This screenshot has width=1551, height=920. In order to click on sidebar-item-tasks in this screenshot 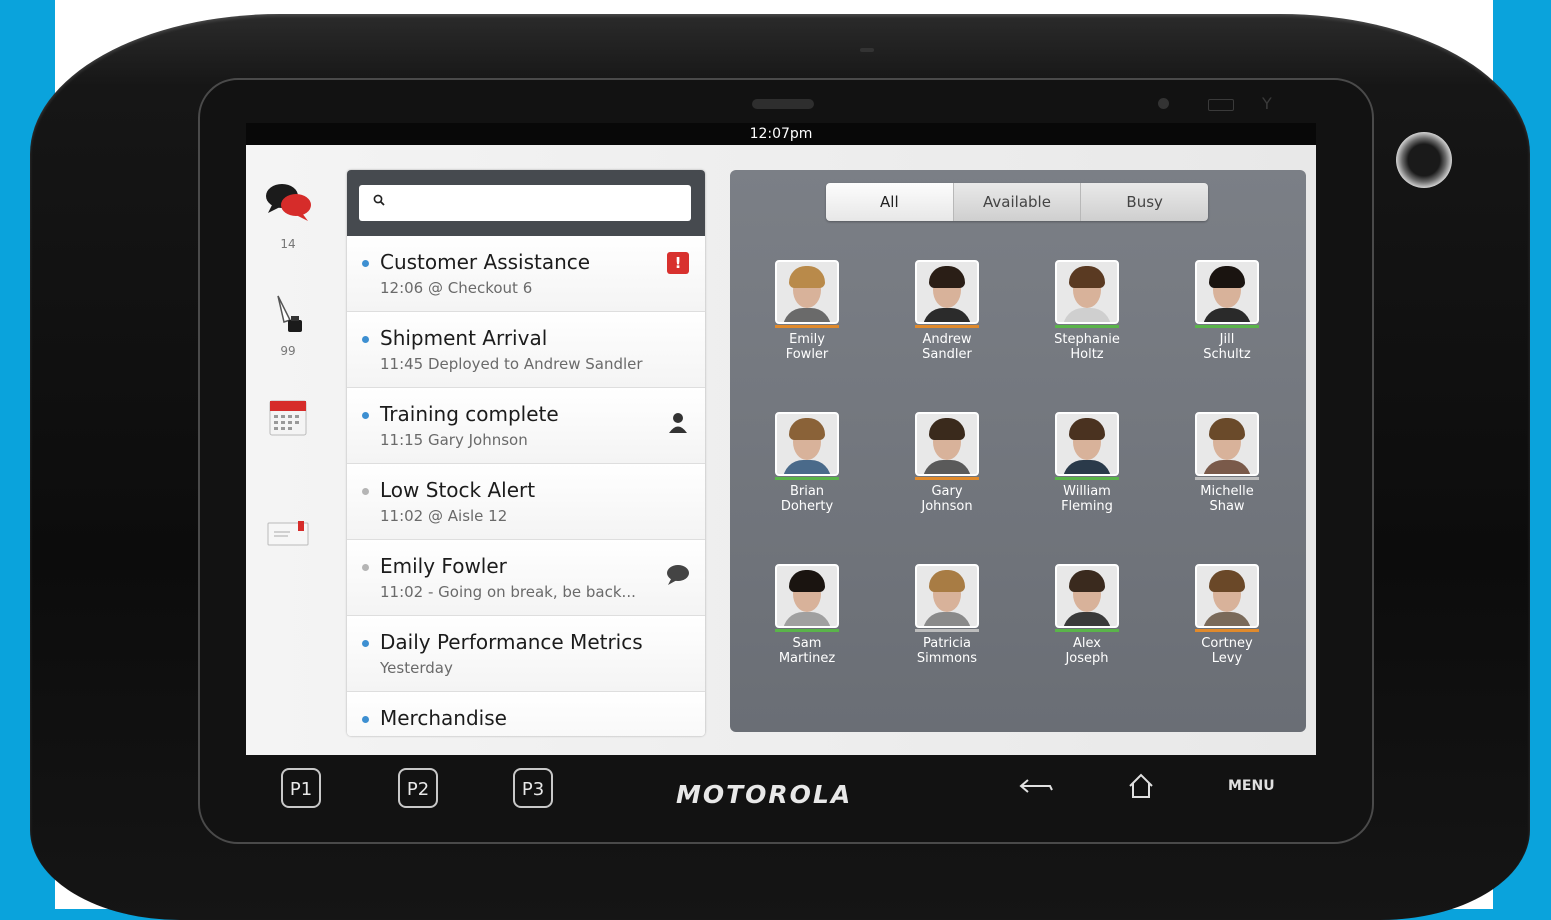, I will do `click(288, 316)`.